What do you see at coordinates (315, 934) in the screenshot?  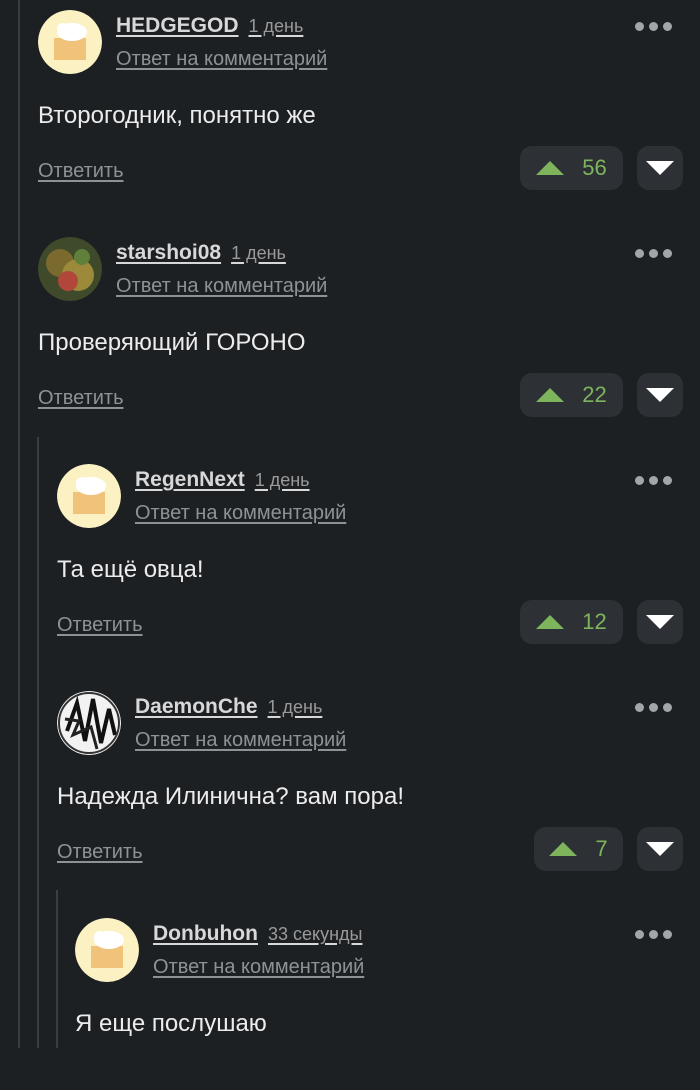 I see `timestamp: 33 секунды` at bounding box center [315, 934].